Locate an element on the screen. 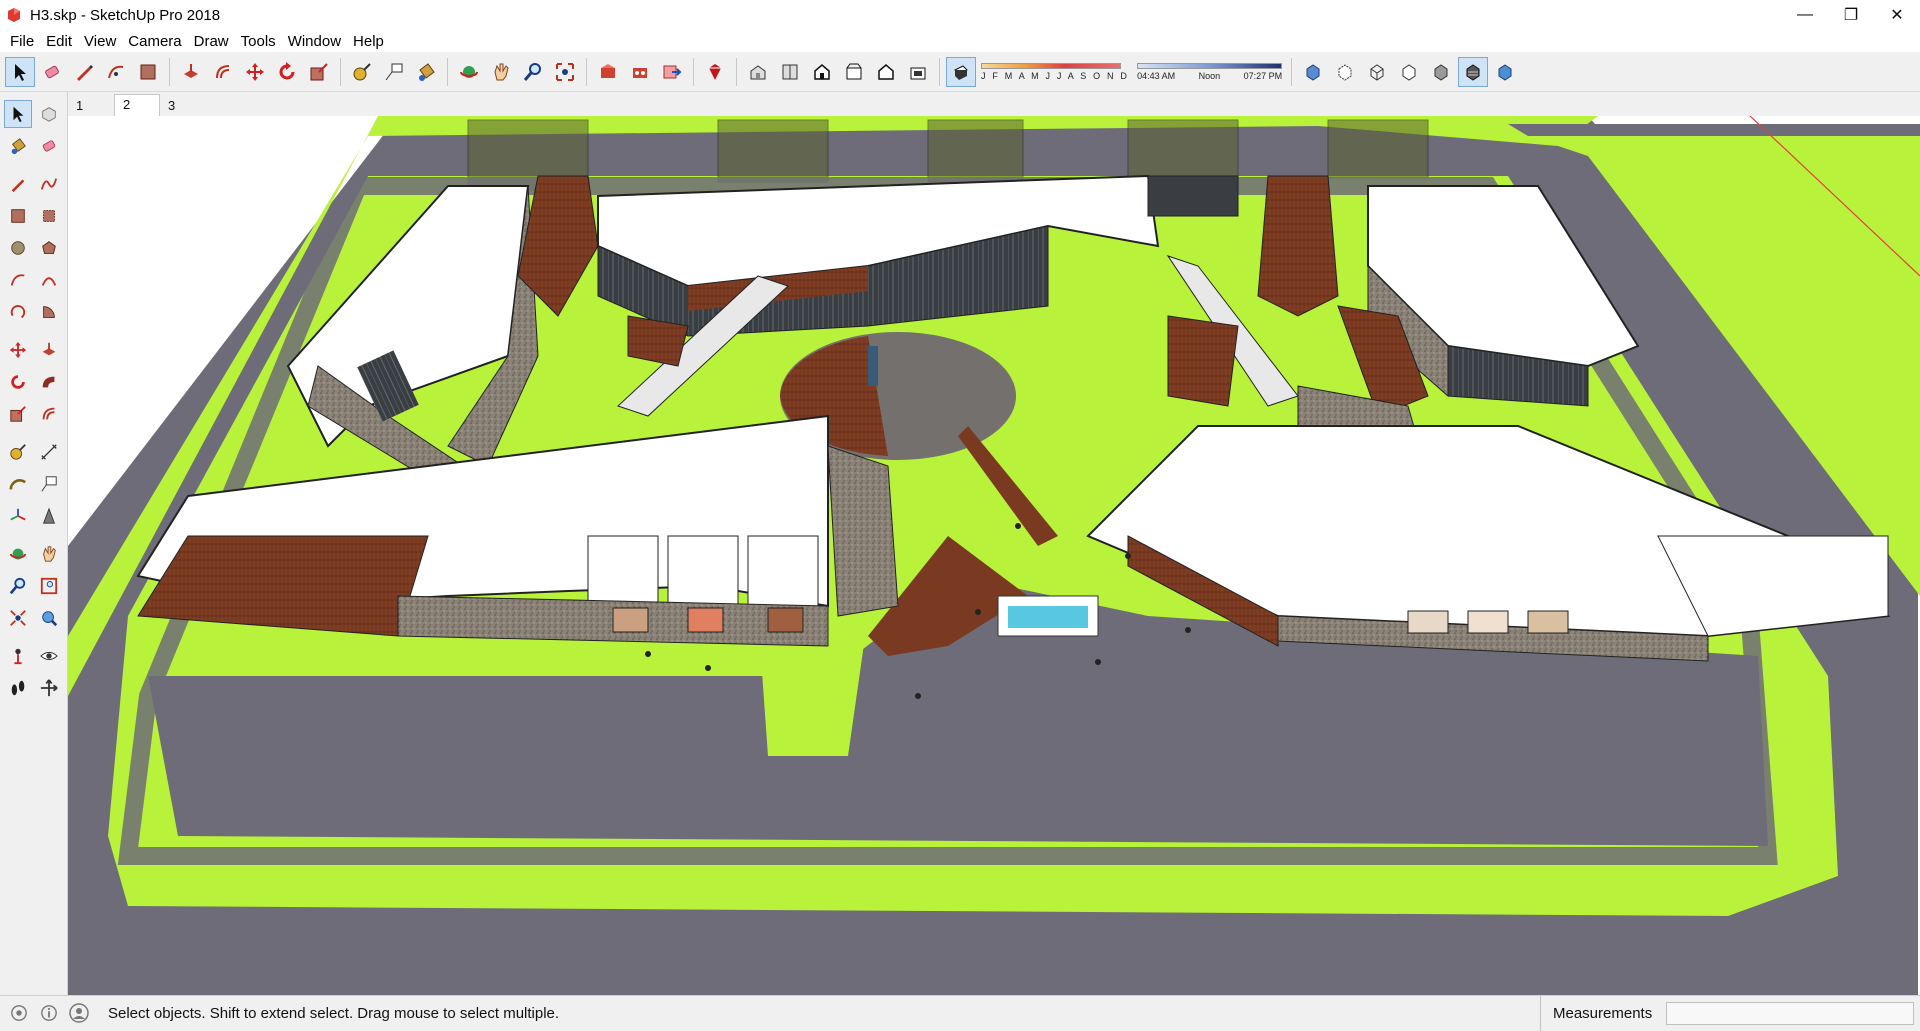 The width and height of the screenshot is (1920, 1031). zoom-window-button is located at coordinates (50, 586).